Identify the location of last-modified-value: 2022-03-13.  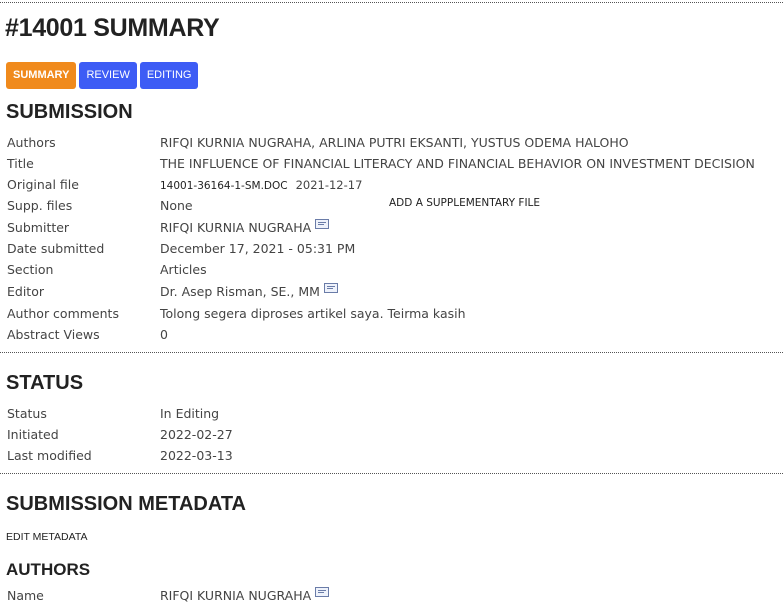
(196, 455).